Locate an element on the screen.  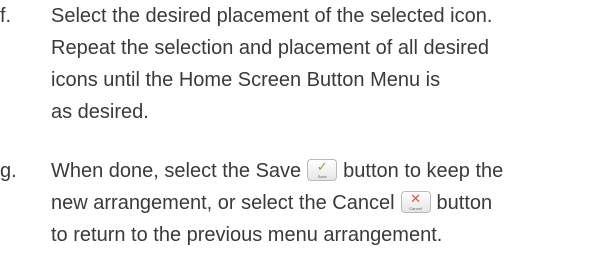
instruction-text: button to keep the is located at coordinates (423, 171).